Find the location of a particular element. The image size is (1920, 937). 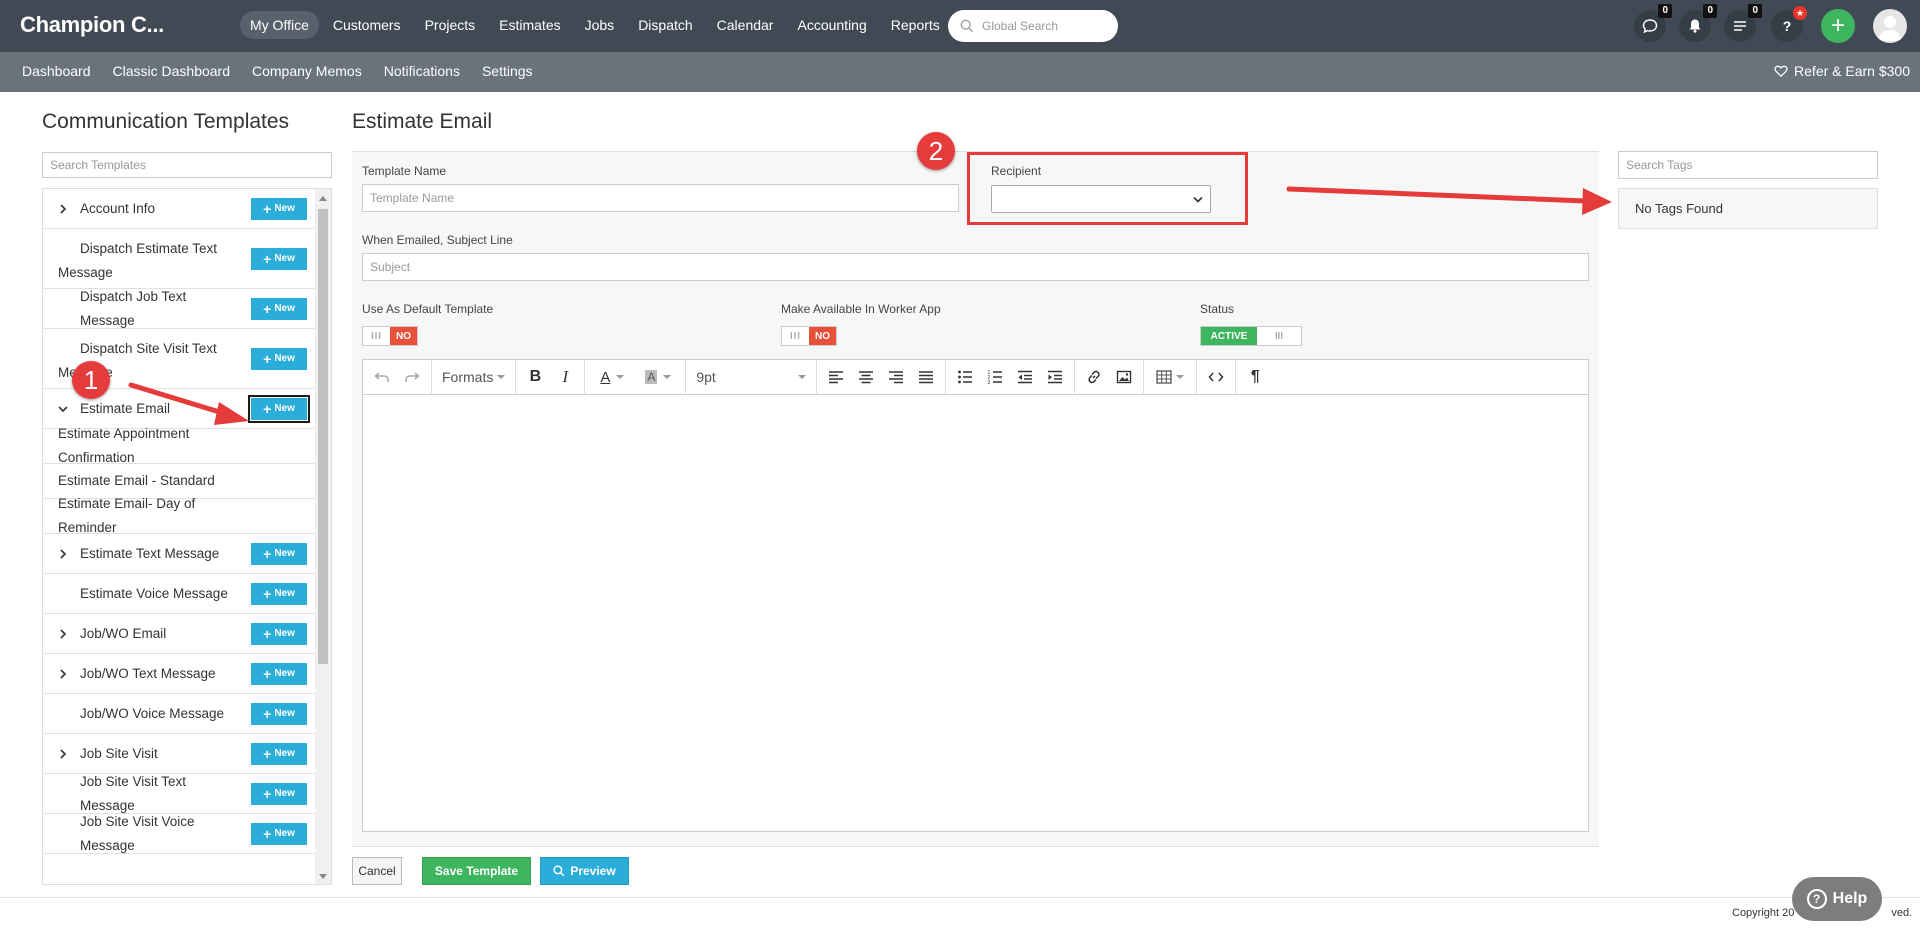

subnav-classic-dashboard: Classic Dashboard is located at coordinates (172, 71).